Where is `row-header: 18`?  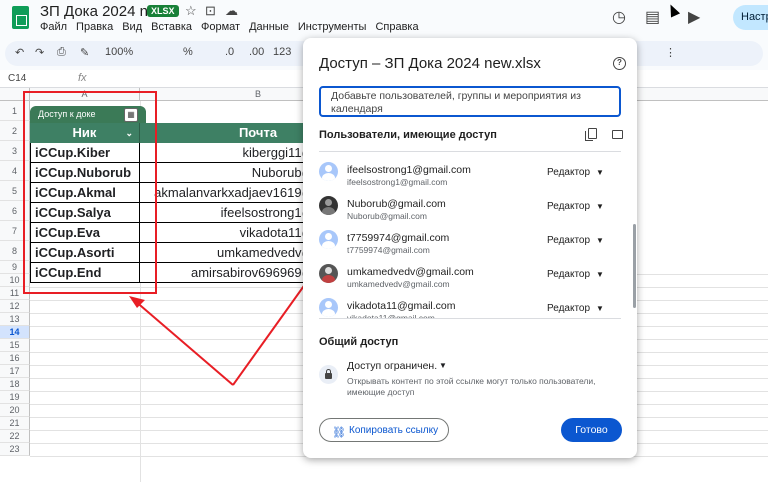 row-header: 18 is located at coordinates (15, 384).